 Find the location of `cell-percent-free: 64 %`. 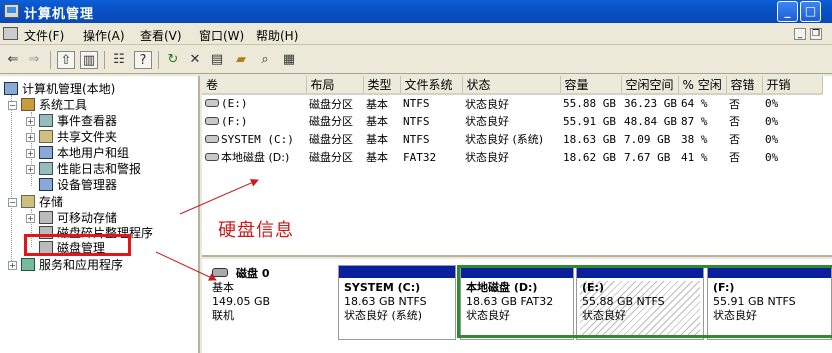

cell-percent-free: 64 % is located at coordinates (694, 103).